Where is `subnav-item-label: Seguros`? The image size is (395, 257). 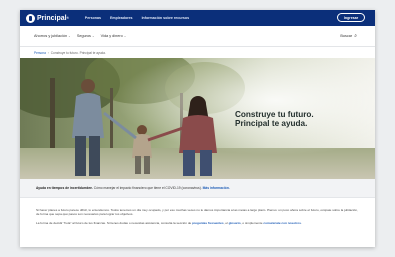 subnav-item-label: Seguros is located at coordinates (83, 36).